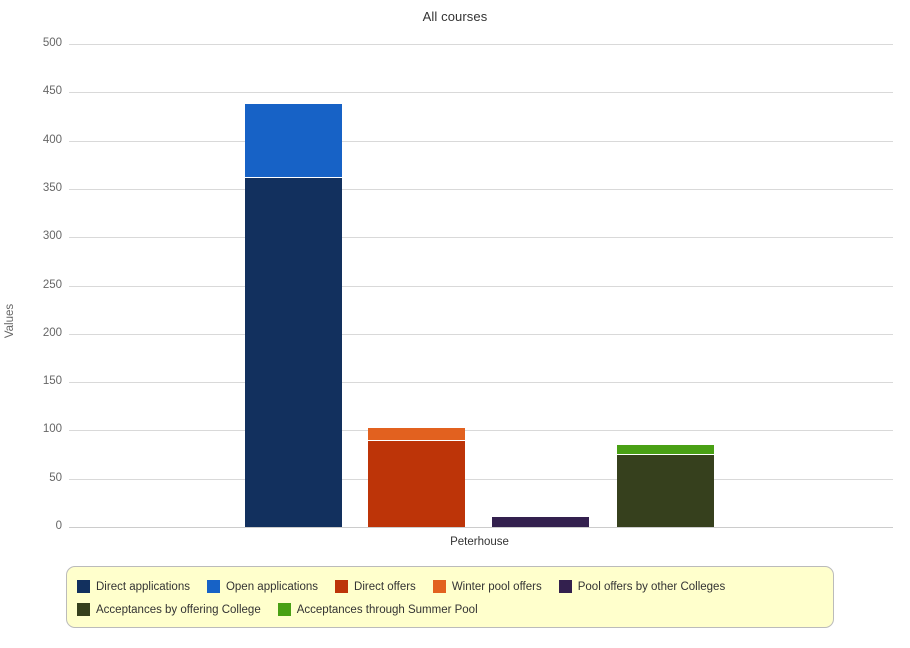 Image resolution: width=910 pixels, height=648 pixels. I want to click on legend-item: Direct applications, so click(133, 586).